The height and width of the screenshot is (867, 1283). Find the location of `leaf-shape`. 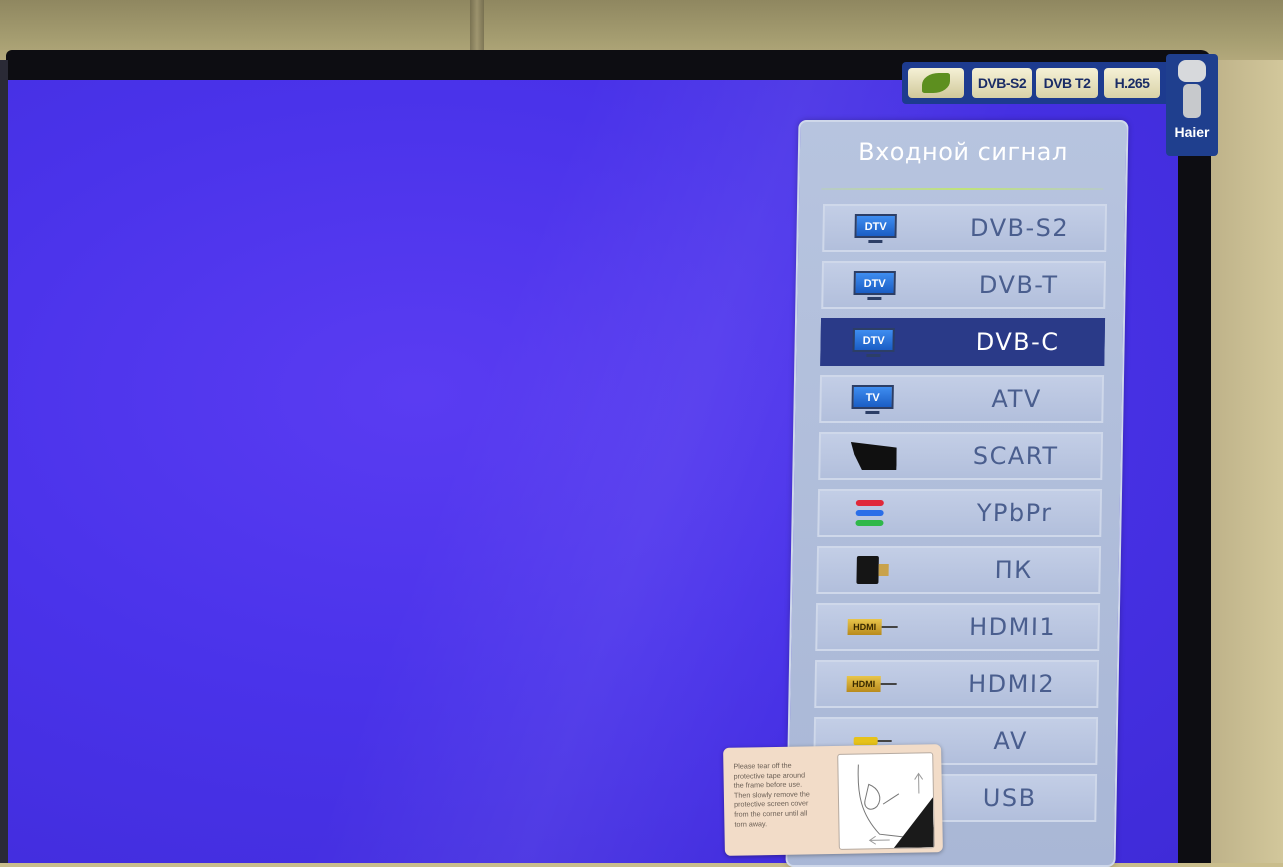

leaf-shape is located at coordinates (936, 83).